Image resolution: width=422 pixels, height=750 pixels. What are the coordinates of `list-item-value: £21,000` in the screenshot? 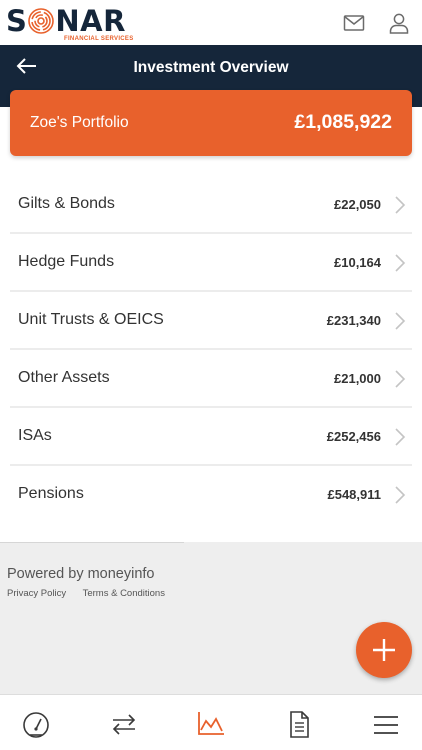 It's located at (357, 378).